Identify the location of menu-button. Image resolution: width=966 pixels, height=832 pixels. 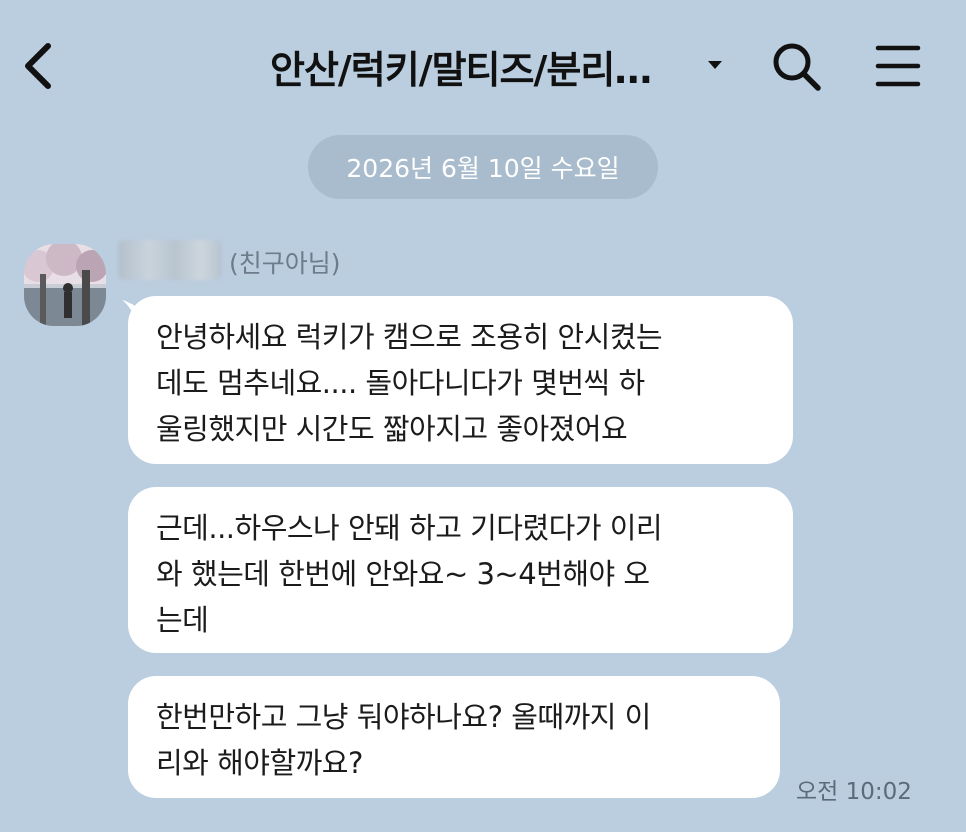
(898, 66).